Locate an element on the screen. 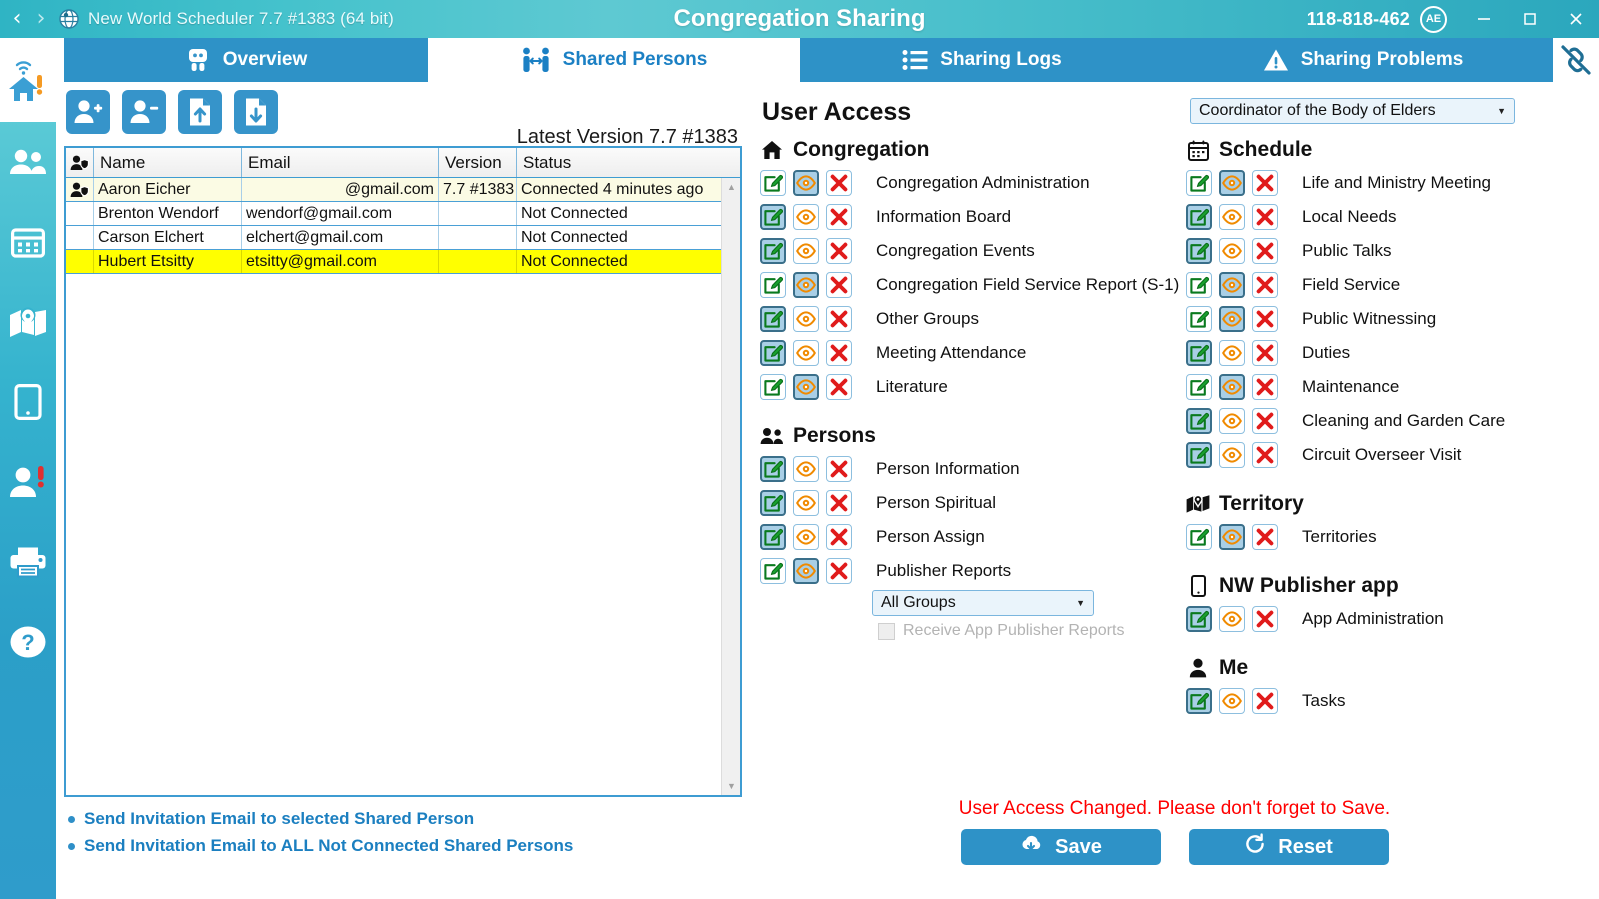  forward-button: › is located at coordinates (41, 19).